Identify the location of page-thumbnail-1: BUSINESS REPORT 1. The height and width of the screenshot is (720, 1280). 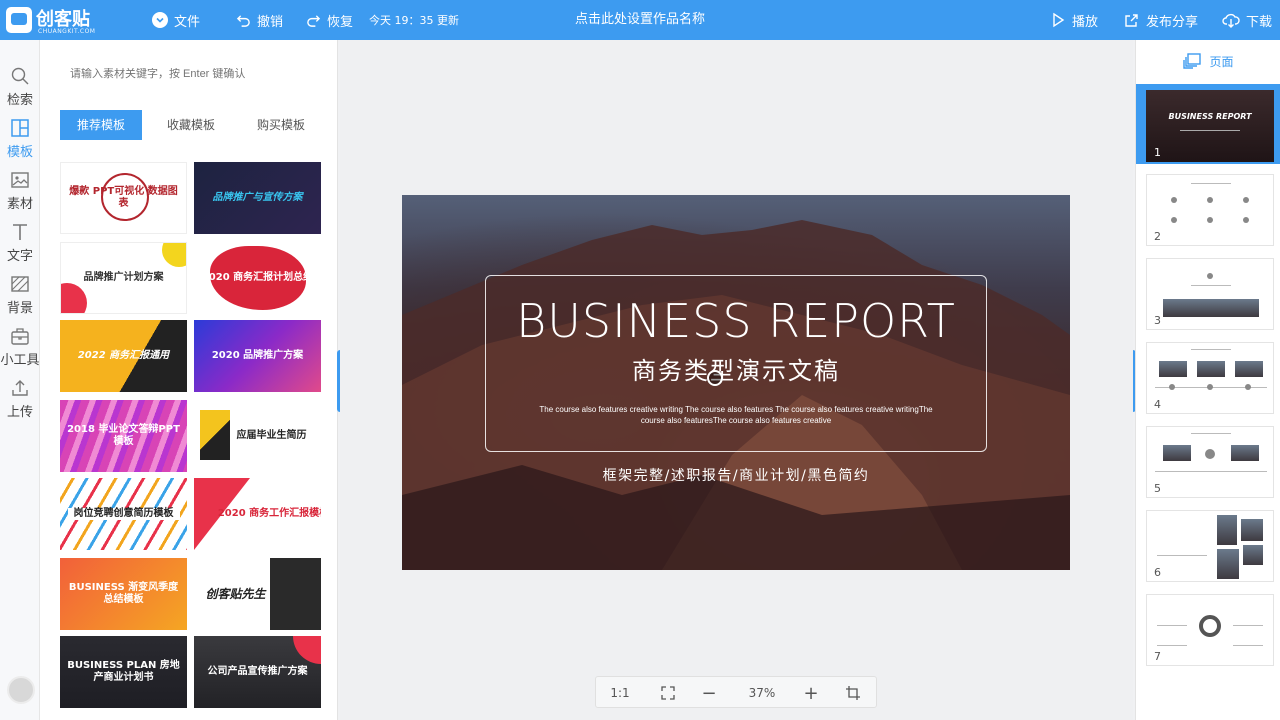
(1208, 124).